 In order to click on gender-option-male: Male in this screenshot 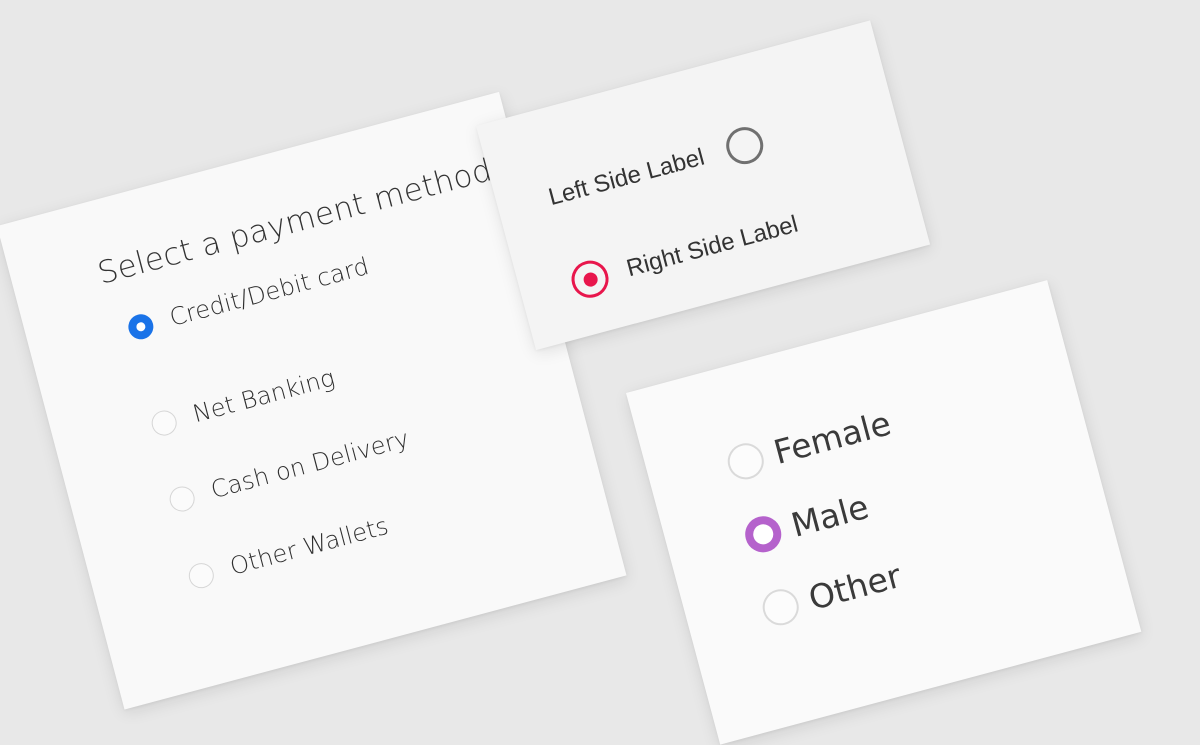, I will do `click(807, 522)`.